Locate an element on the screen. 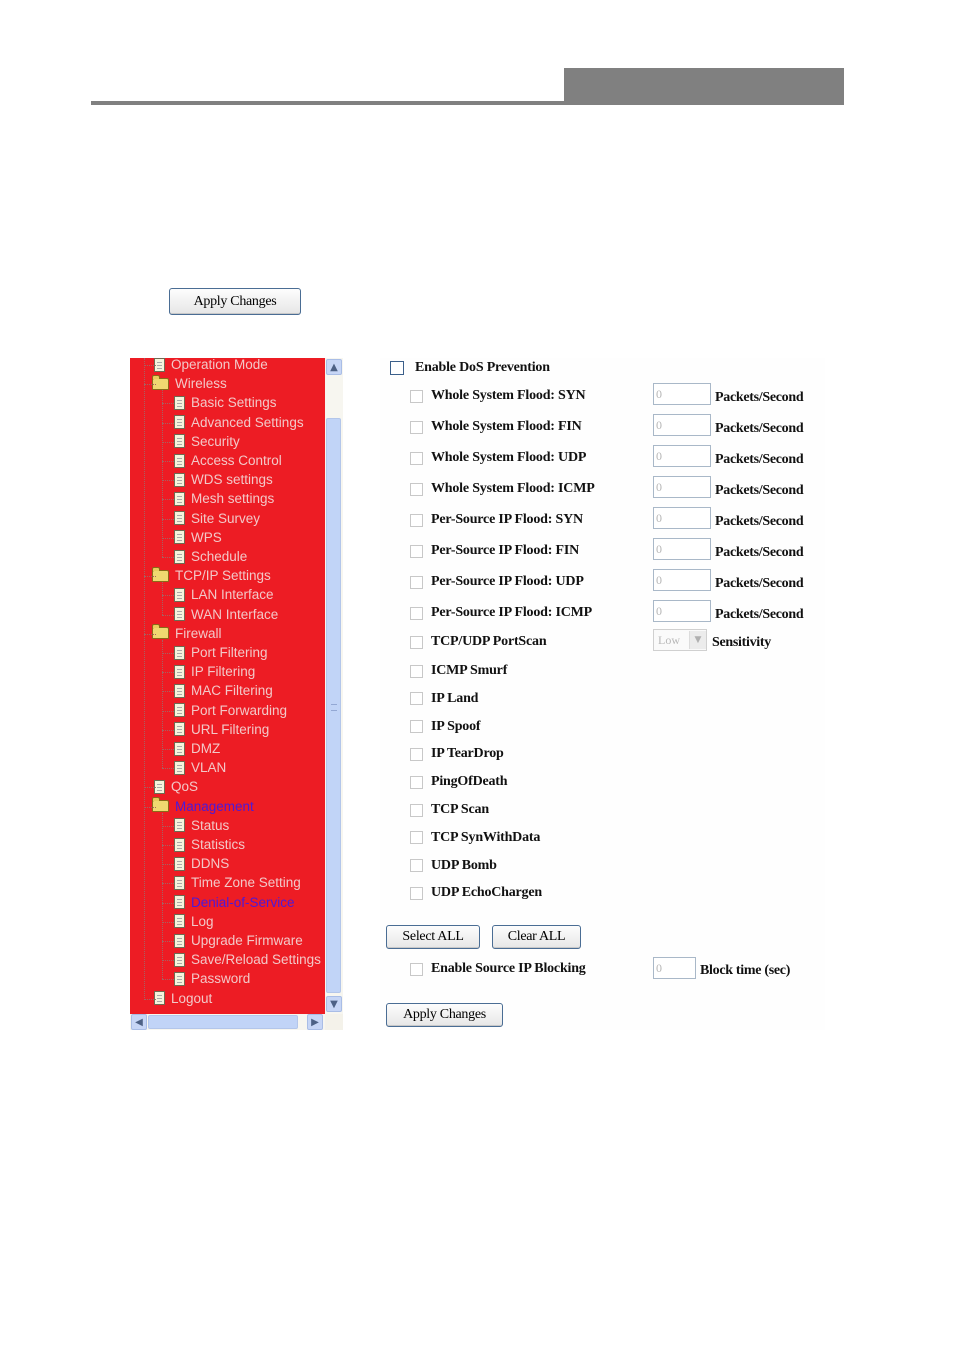 This screenshot has width=954, height=1350. scroll-right-button: ▶ is located at coordinates (315, 1022).